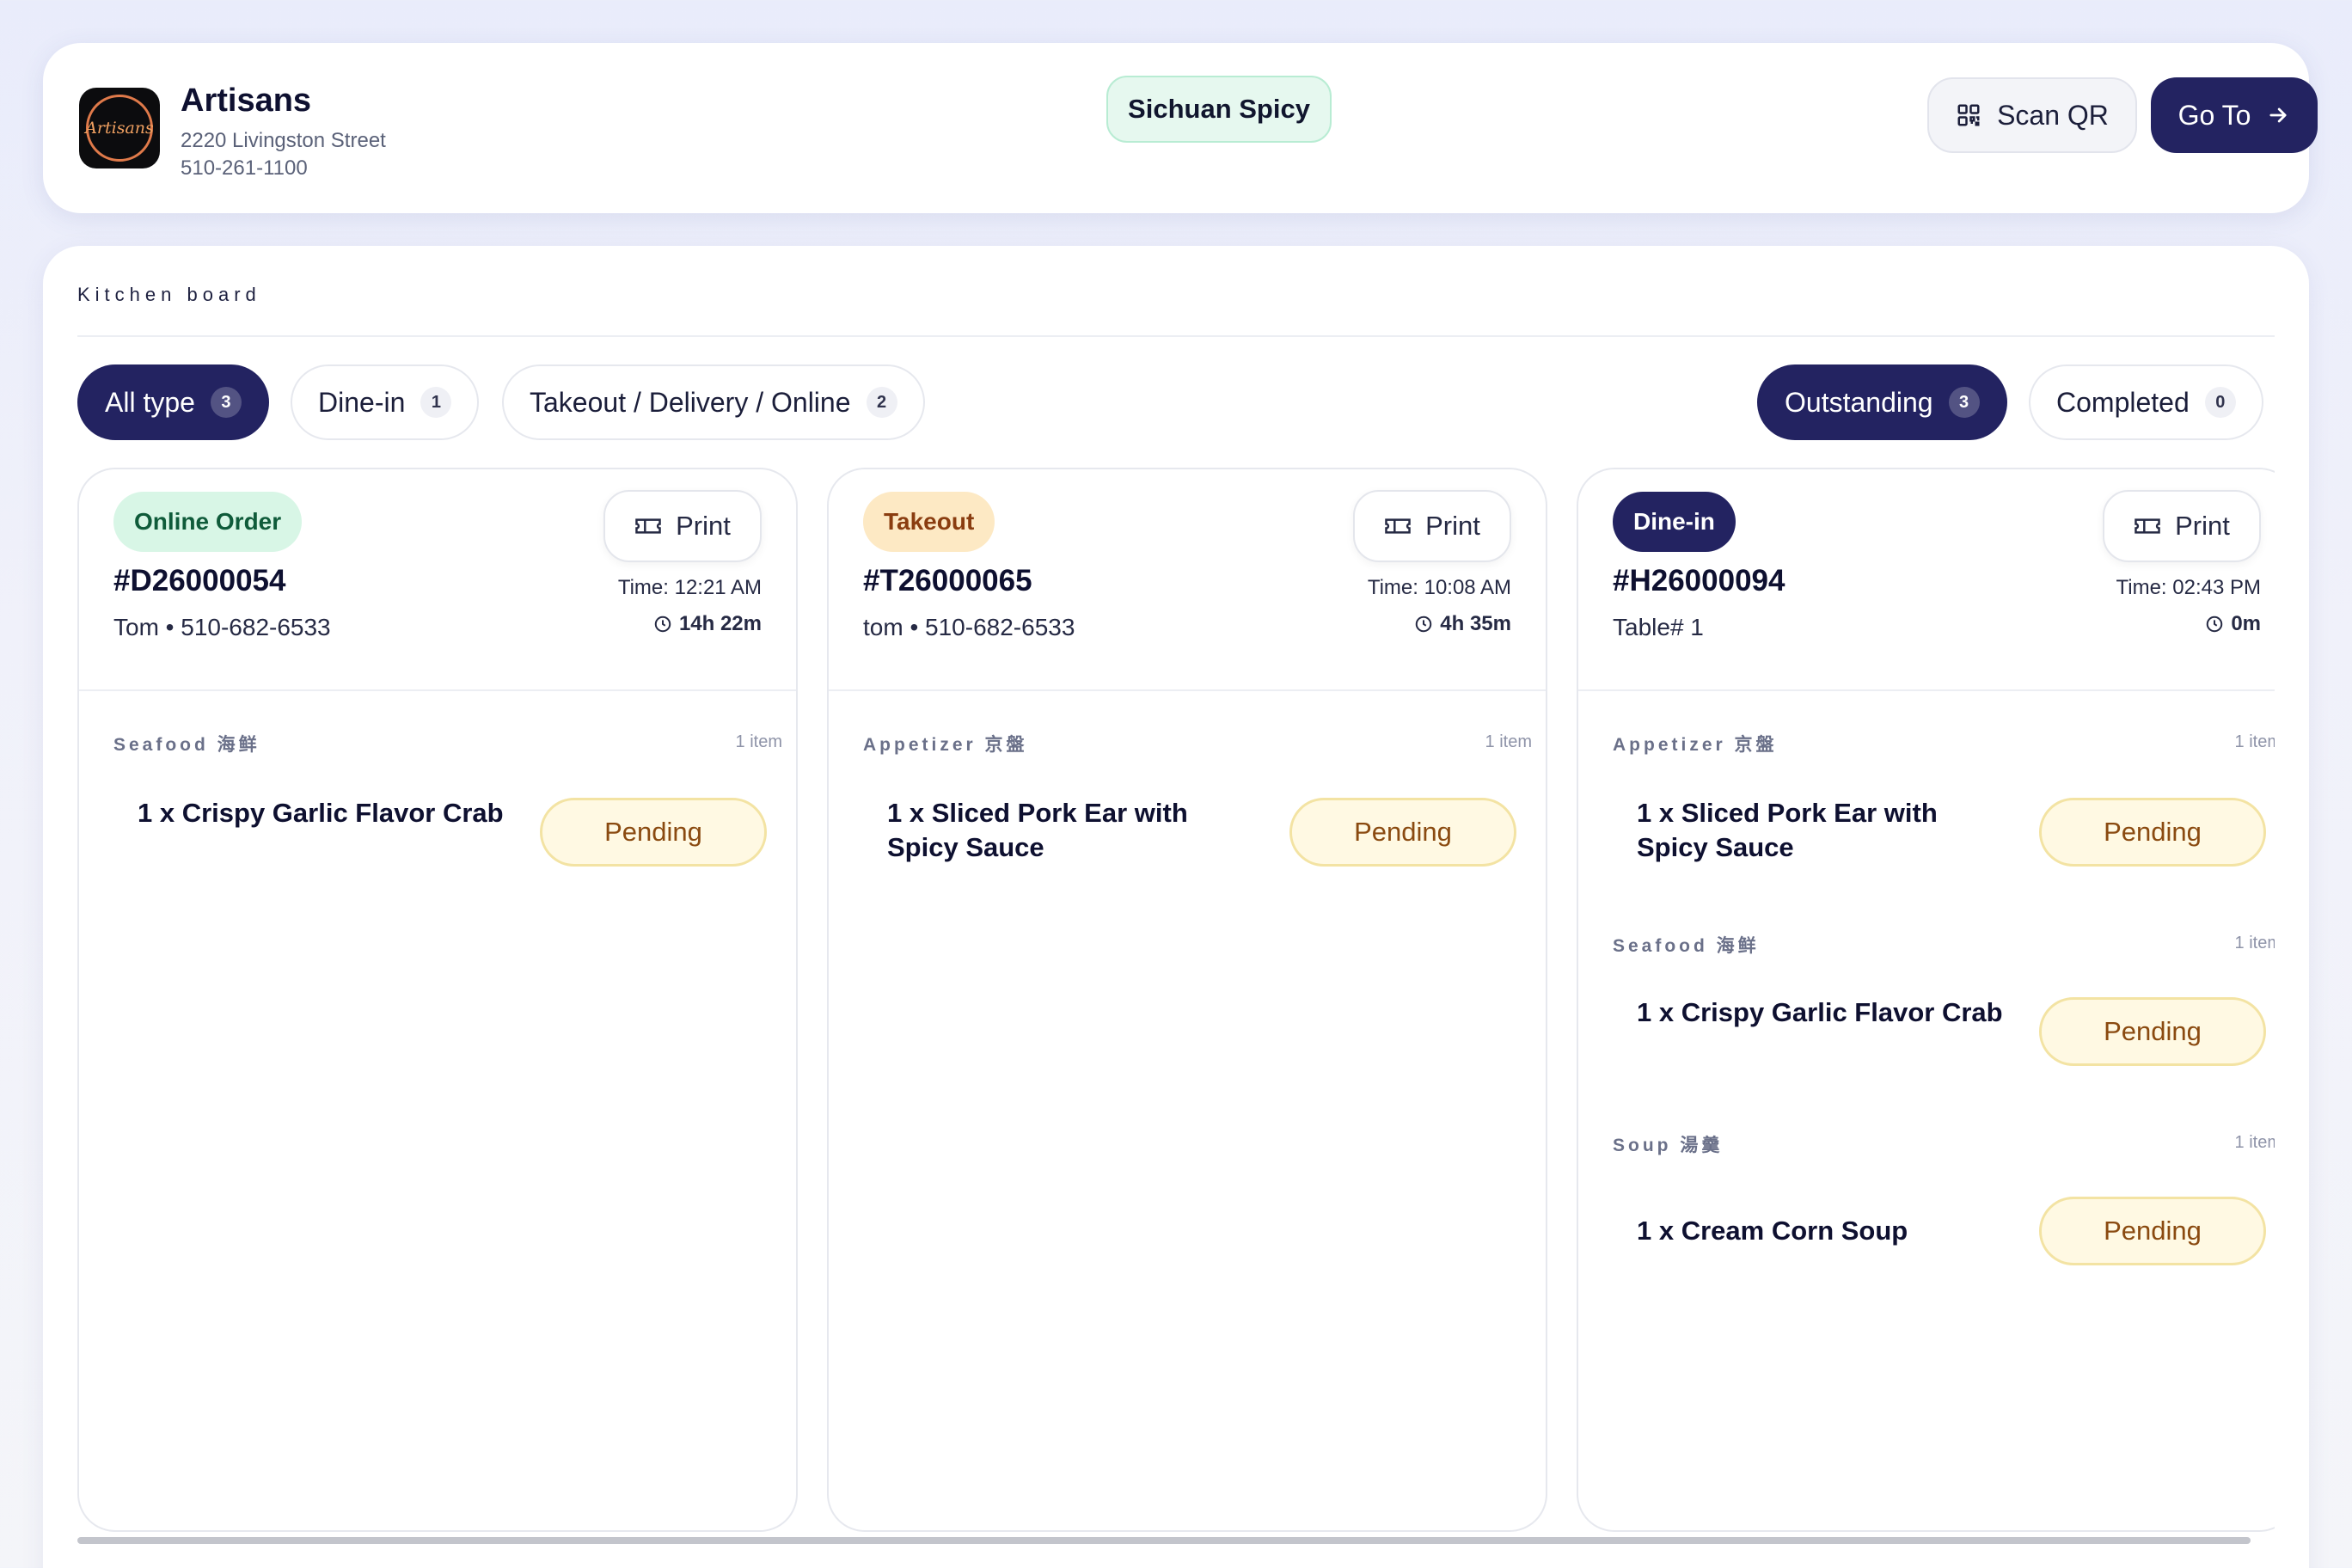 The width and height of the screenshot is (2352, 1568). Describe the element at coordinates (1699, 580) in the screenshot. I see `order-number: #H26000094` at that location.